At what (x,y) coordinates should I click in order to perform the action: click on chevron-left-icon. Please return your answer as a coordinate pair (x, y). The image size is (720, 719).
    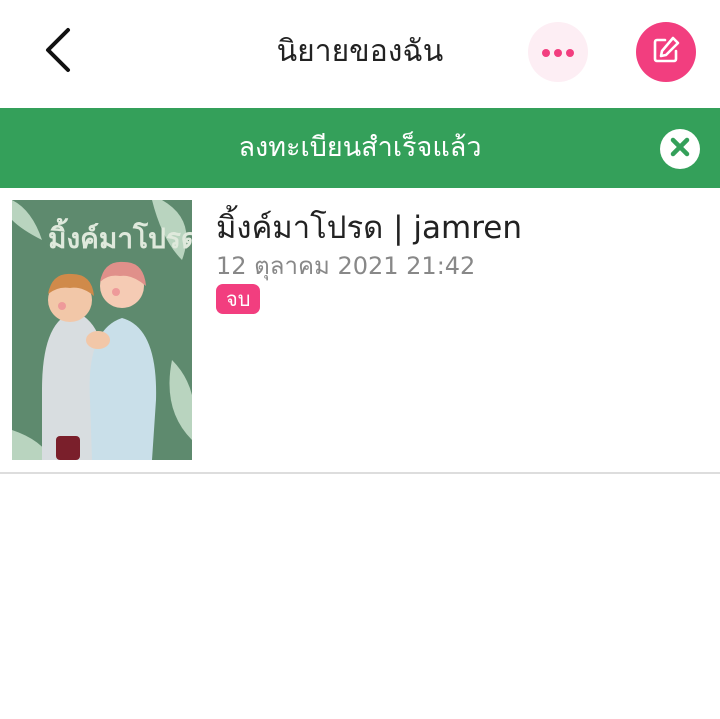
    Looking at the image, I should click on (58, 52).